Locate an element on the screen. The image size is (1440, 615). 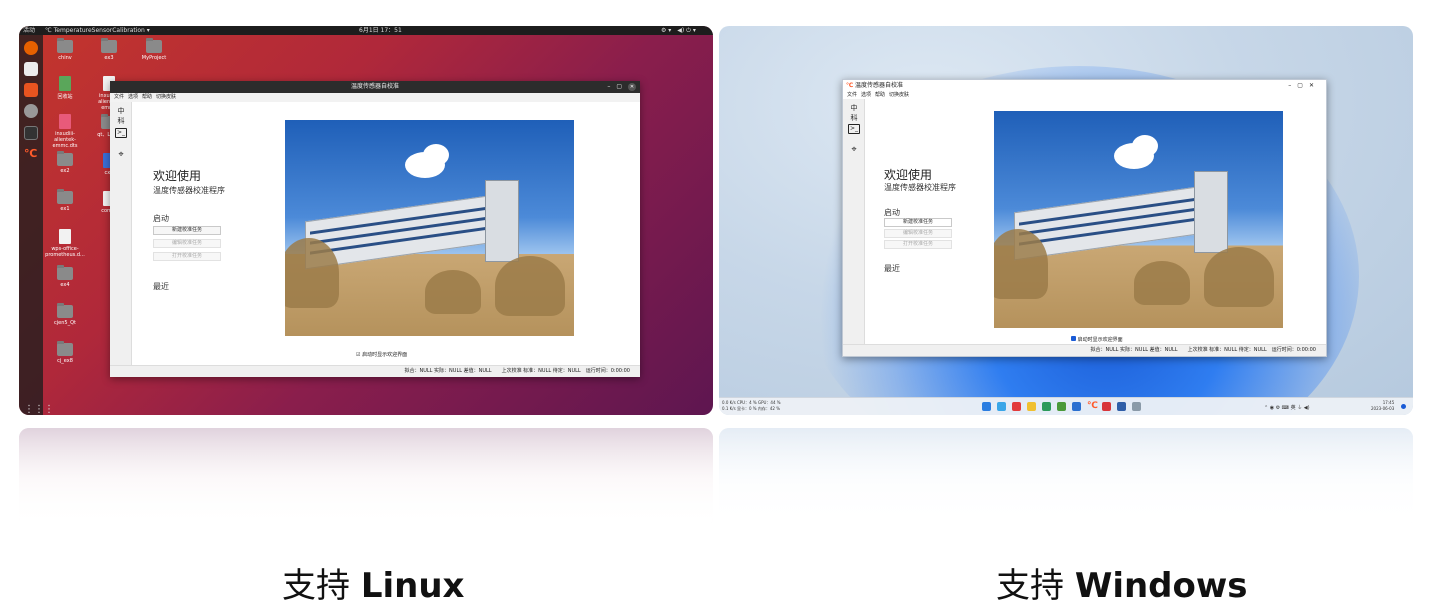
app-grid-icon: ⋮⋮⋮ is located at coordinates (39, 409).